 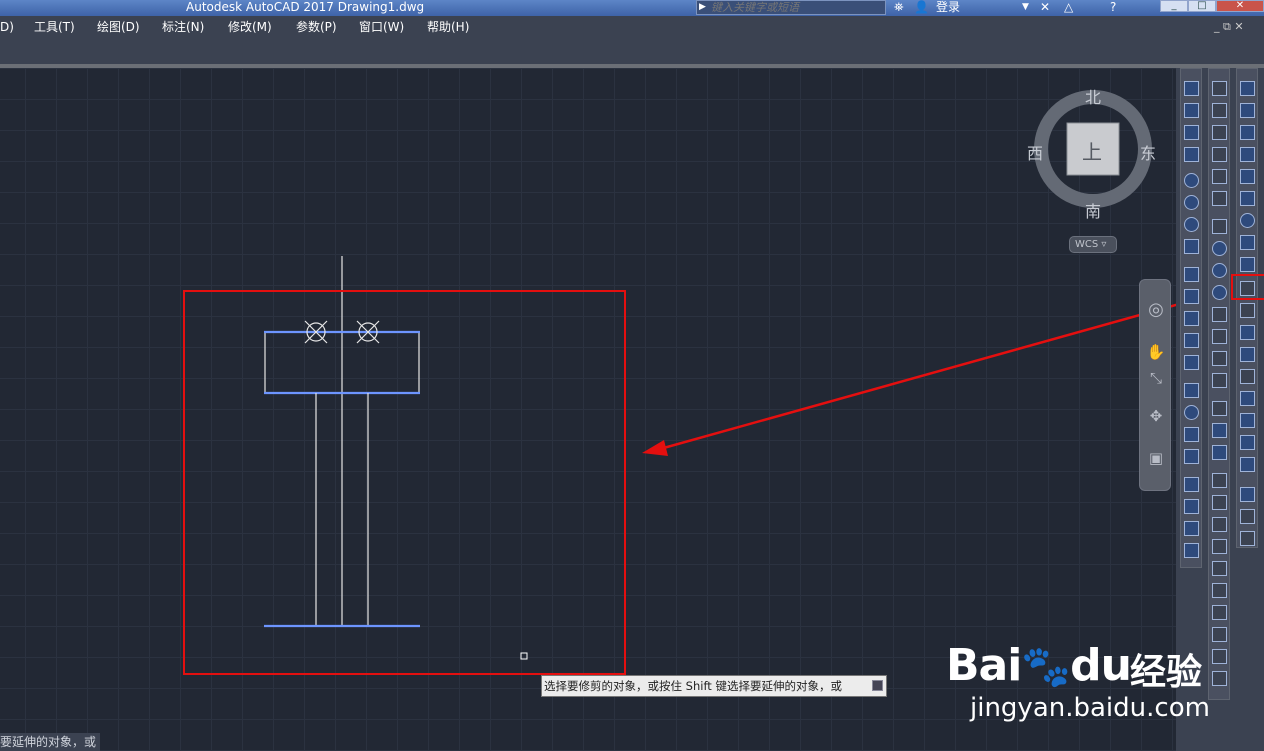 What do you see at coordinates (1247, 198) in the screenshot?
I see `move-icon` at bounding box center [1247, 198].